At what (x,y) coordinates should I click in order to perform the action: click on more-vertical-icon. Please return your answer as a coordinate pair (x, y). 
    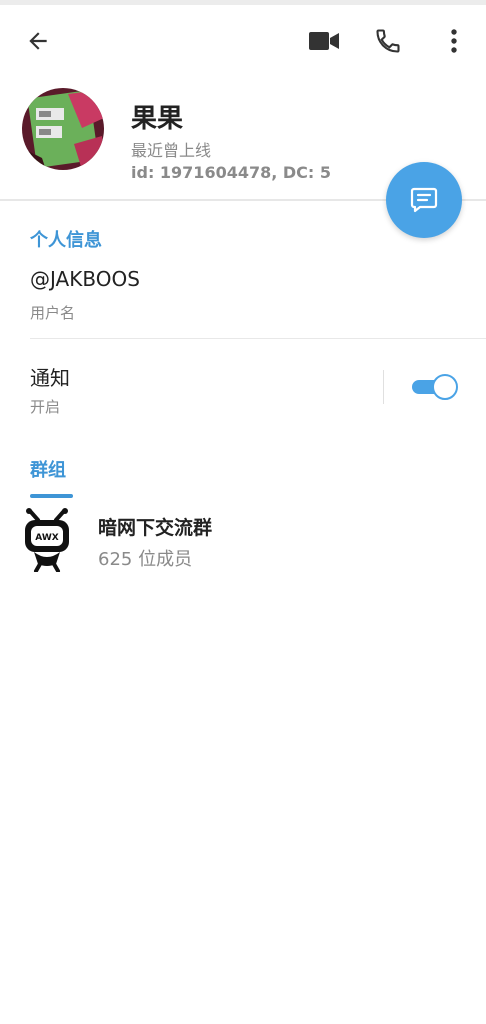
    Looking at the image, I should click on (454, 41).